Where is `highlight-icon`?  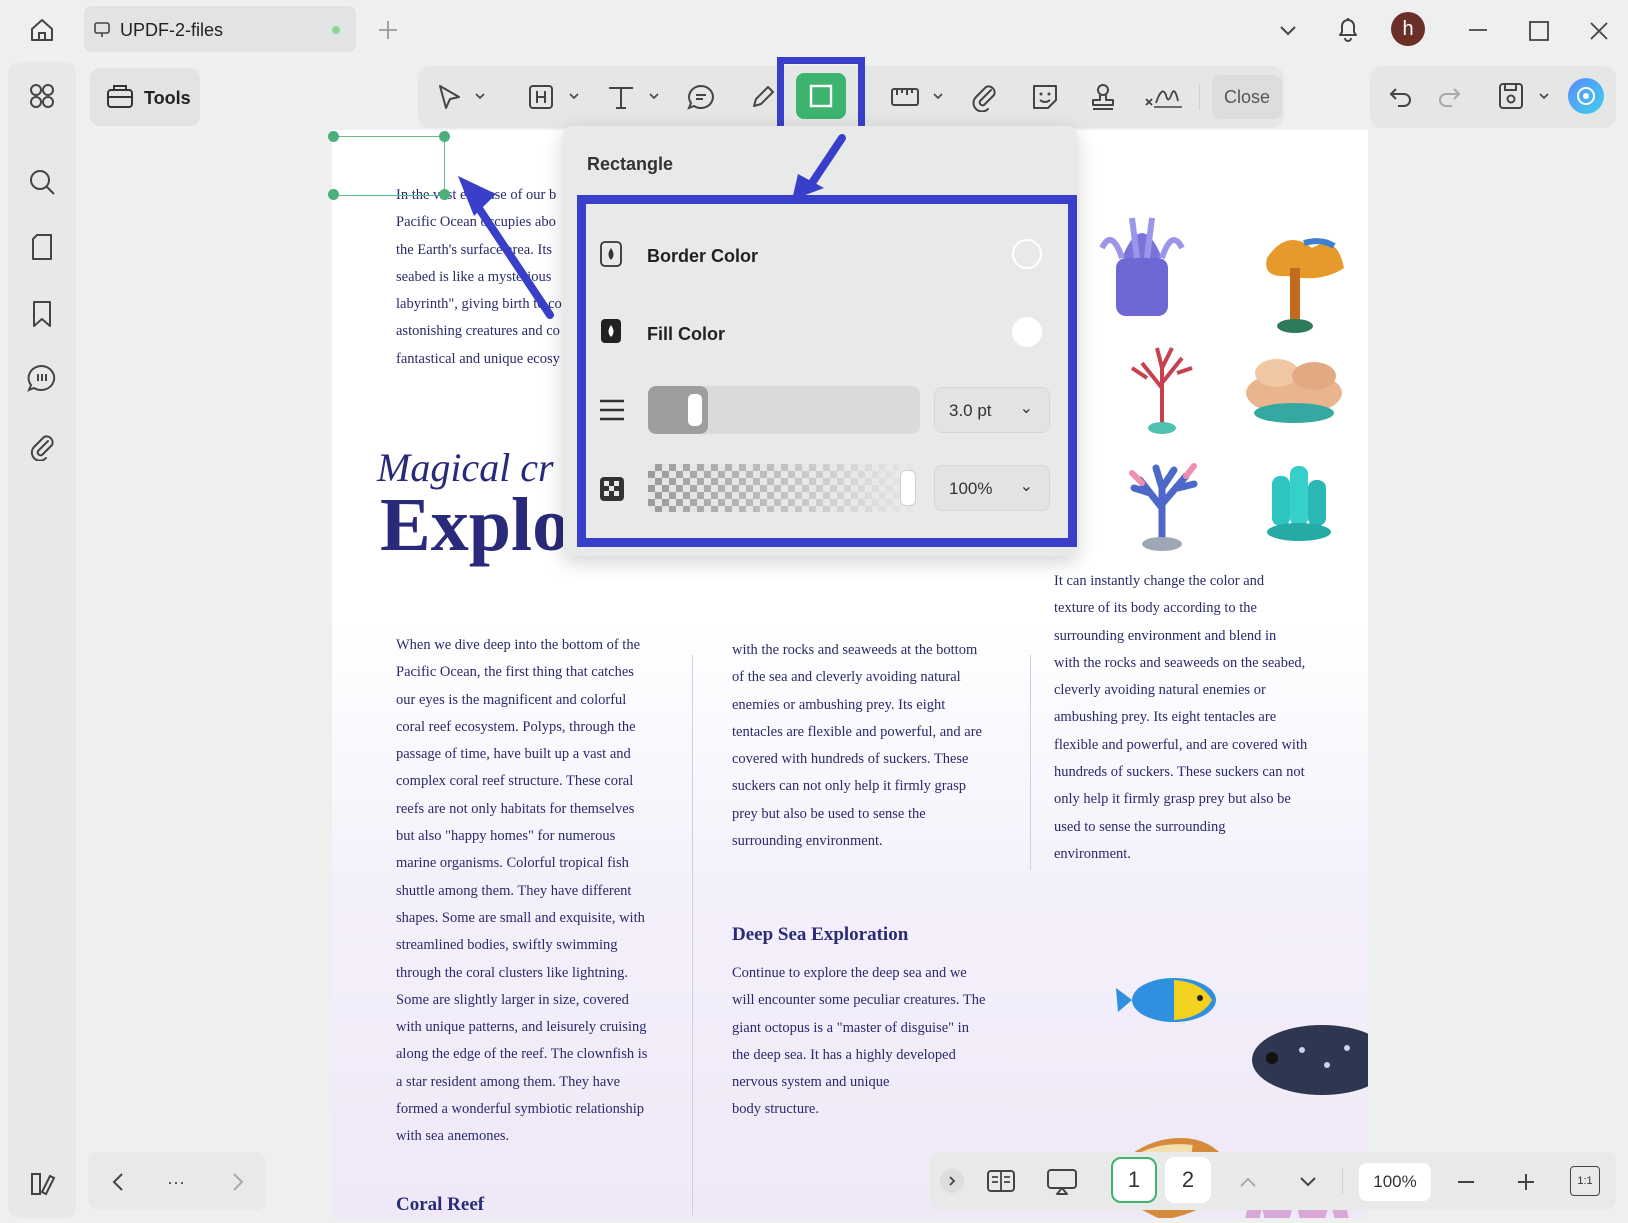
highlight-icon is located at coordinates (541, 97).